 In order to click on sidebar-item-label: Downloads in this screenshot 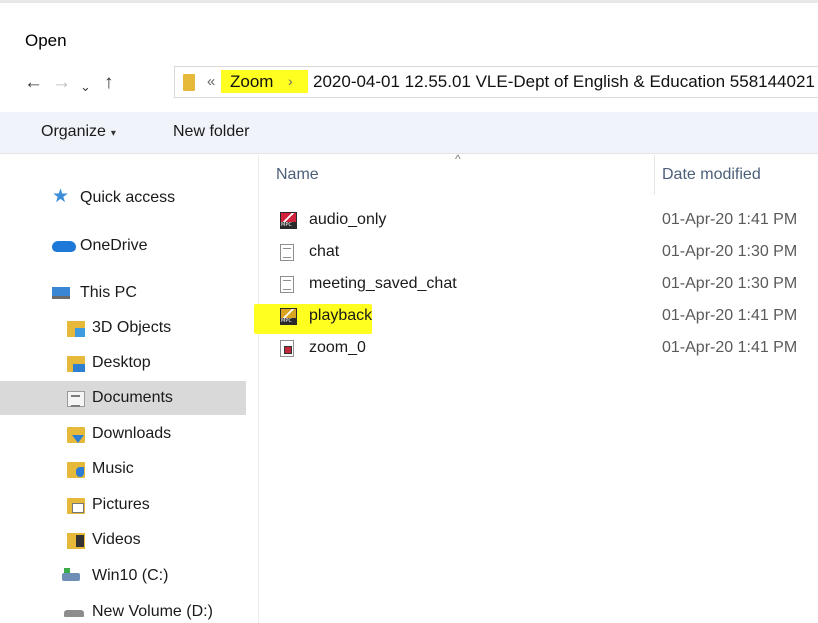, I will do `click(132, 433)`.